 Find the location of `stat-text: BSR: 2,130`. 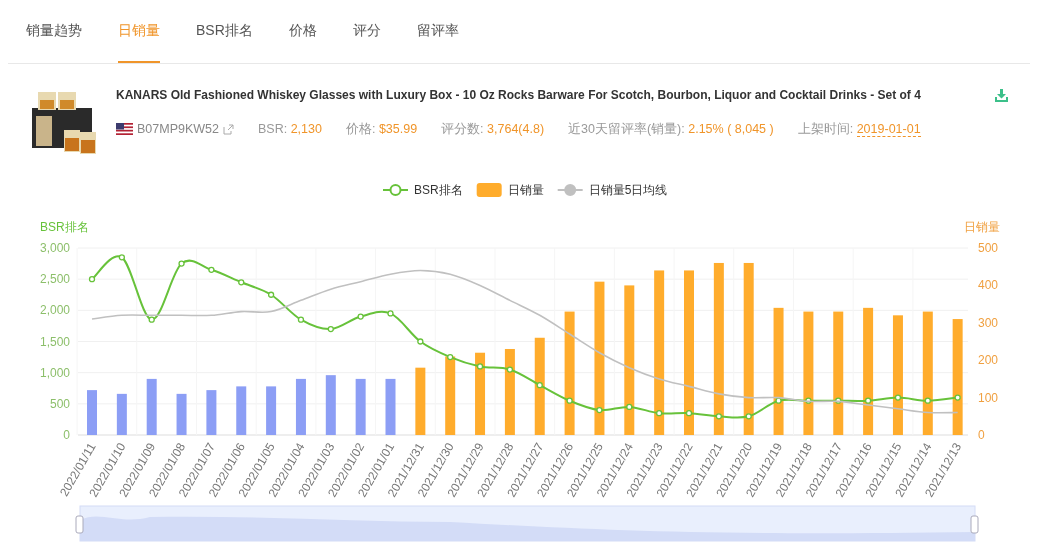

stat-text: BSR: 2,130 is located at coordinates (290, 129).